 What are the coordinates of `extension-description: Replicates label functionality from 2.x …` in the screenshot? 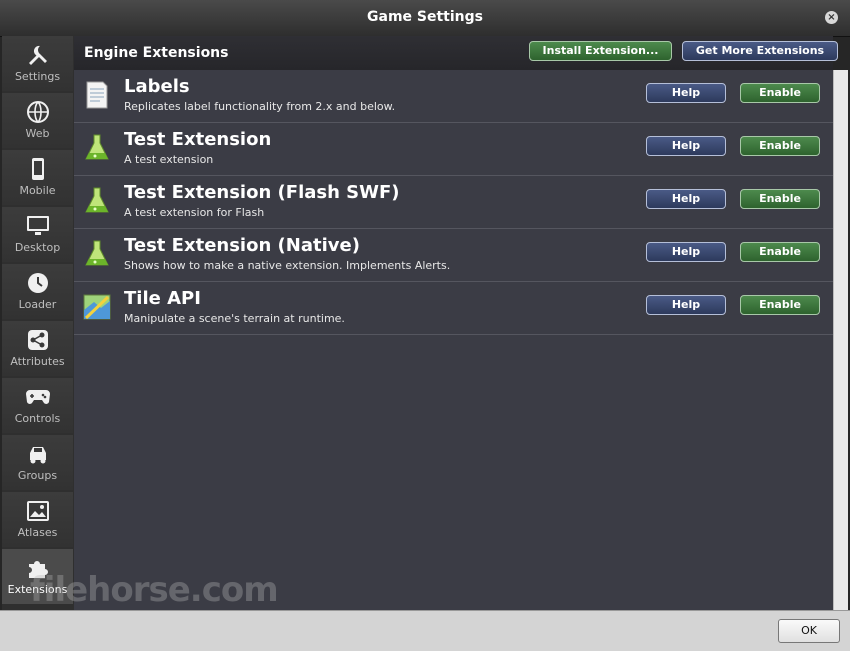 It's located at (260, 106).